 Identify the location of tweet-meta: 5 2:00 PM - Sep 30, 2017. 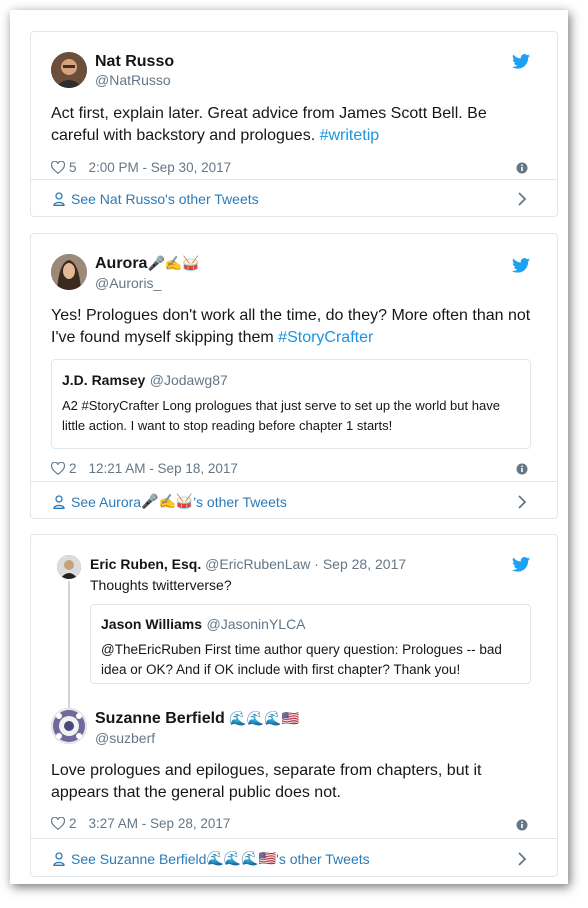
(141, 167).